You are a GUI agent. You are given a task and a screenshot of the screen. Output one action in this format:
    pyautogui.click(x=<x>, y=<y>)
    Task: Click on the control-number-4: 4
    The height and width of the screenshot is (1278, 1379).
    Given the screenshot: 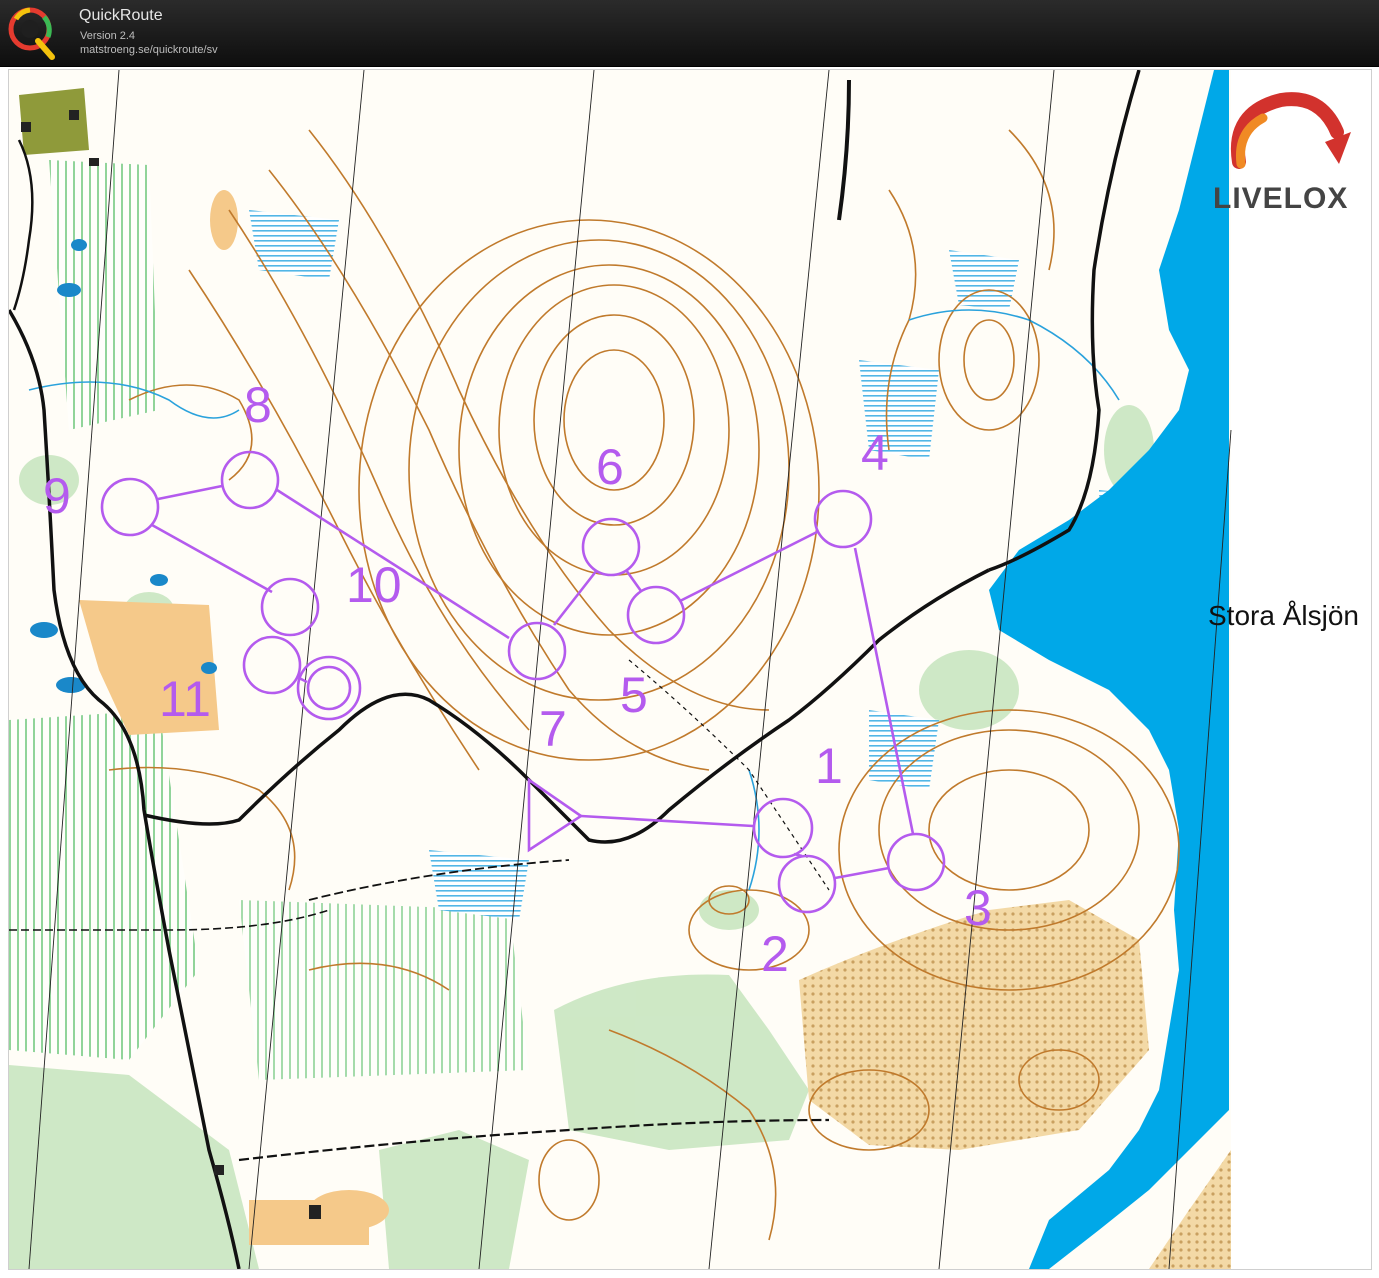 What is the action you would take?
    pyautogui.click(x=875, y=453)
    